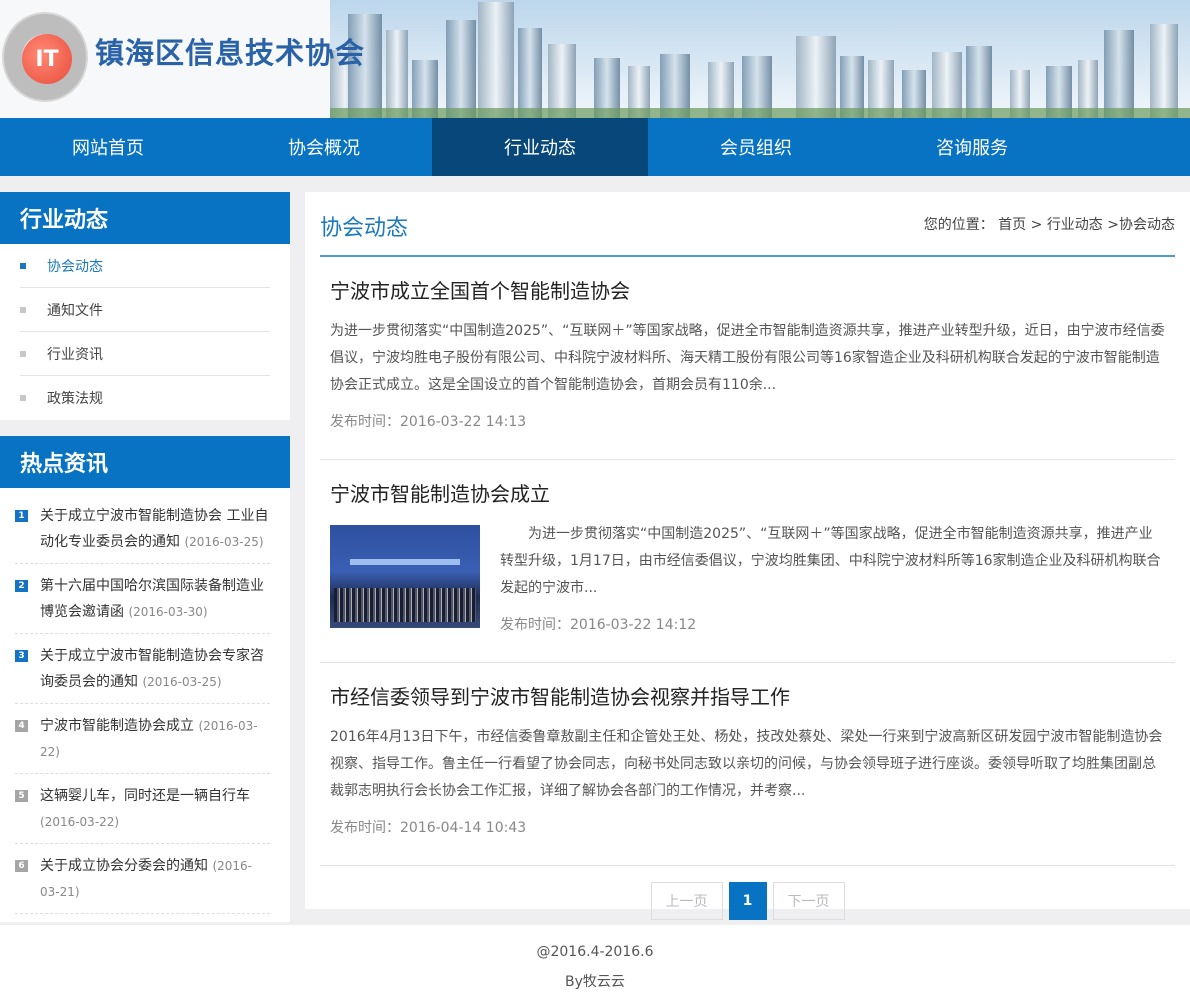 Image resolution: width=1190 pixels, height=1006 pixels. I want to click on hot-news-item: 2 第十六届中国哈尔滨国际装备制造业博览会邀请函 (2016-03-30), so click(142, 599).